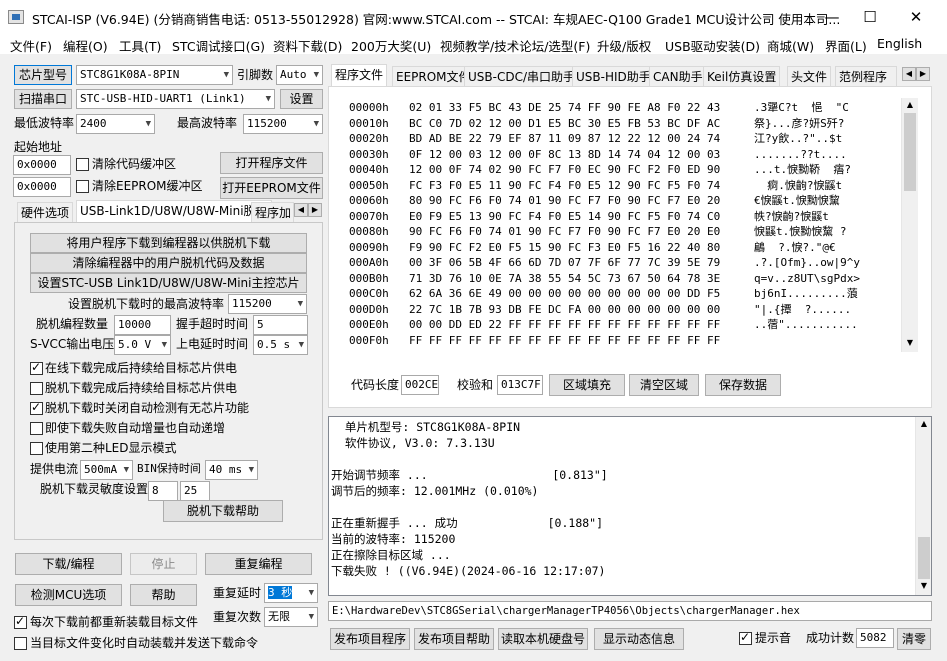 This screenshot has width=947, height=661. I want to click on tab-program-encrypt: 程序加, so click(272, 212).